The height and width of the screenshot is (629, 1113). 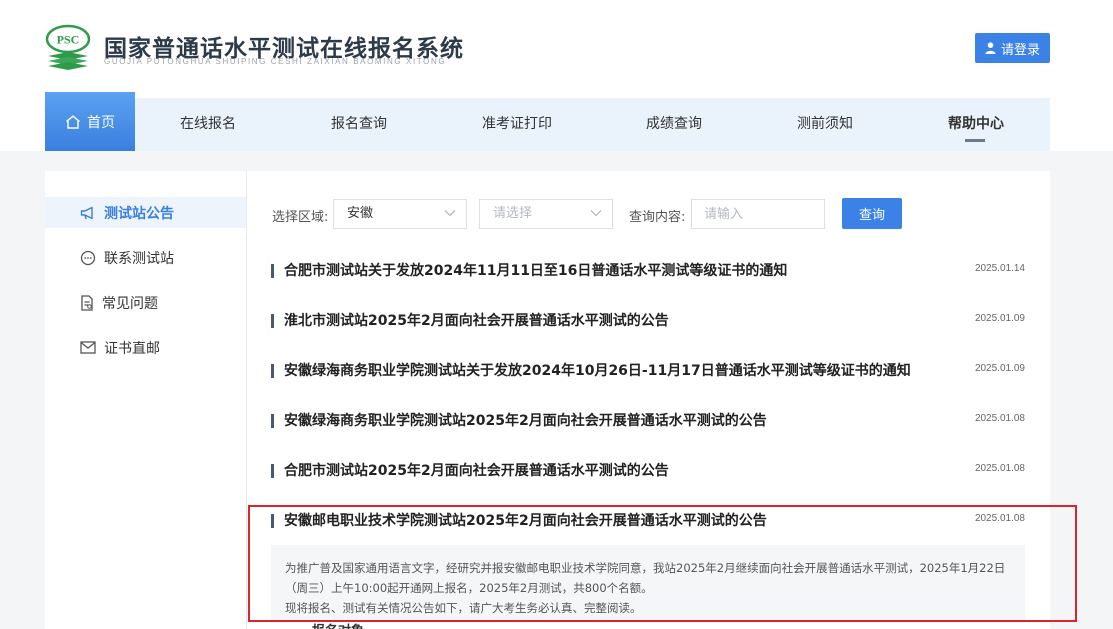 What do you see at coordinates (535, 270) in the screenshot?
I see `notice-title: 合肥市测试站关于发放2024年11月11日至16日普通话水平测试等级证书的通知` at bounding box center [535, 270].